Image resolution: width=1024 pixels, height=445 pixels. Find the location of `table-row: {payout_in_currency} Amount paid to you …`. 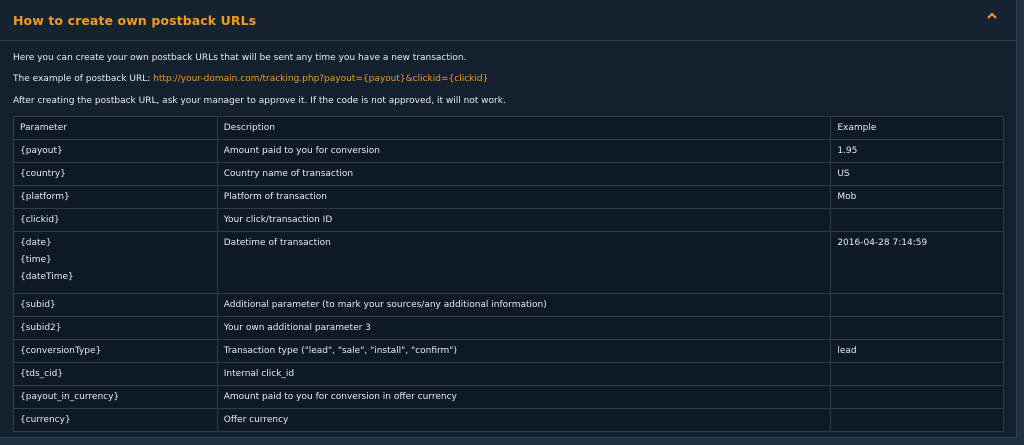

table-row: {payout_in_currency} Amount paid to you … is located at coordinates (508, 397).